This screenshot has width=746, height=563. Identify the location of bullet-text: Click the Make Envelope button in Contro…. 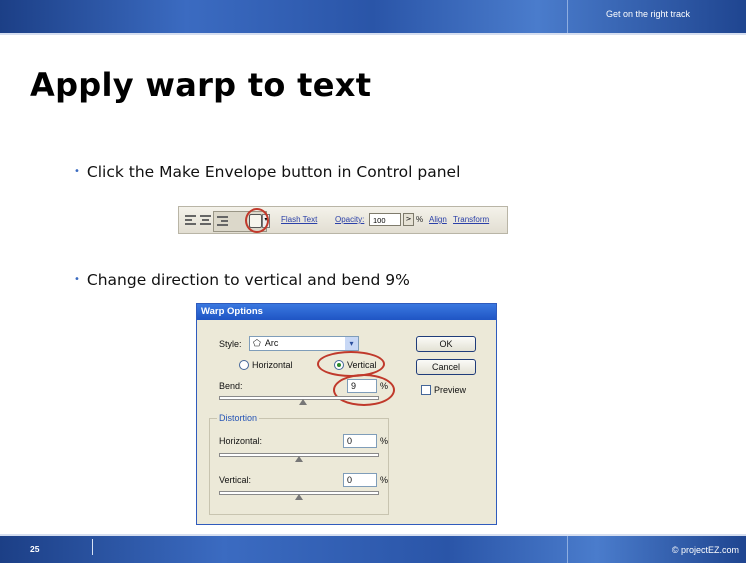
(273, 172).